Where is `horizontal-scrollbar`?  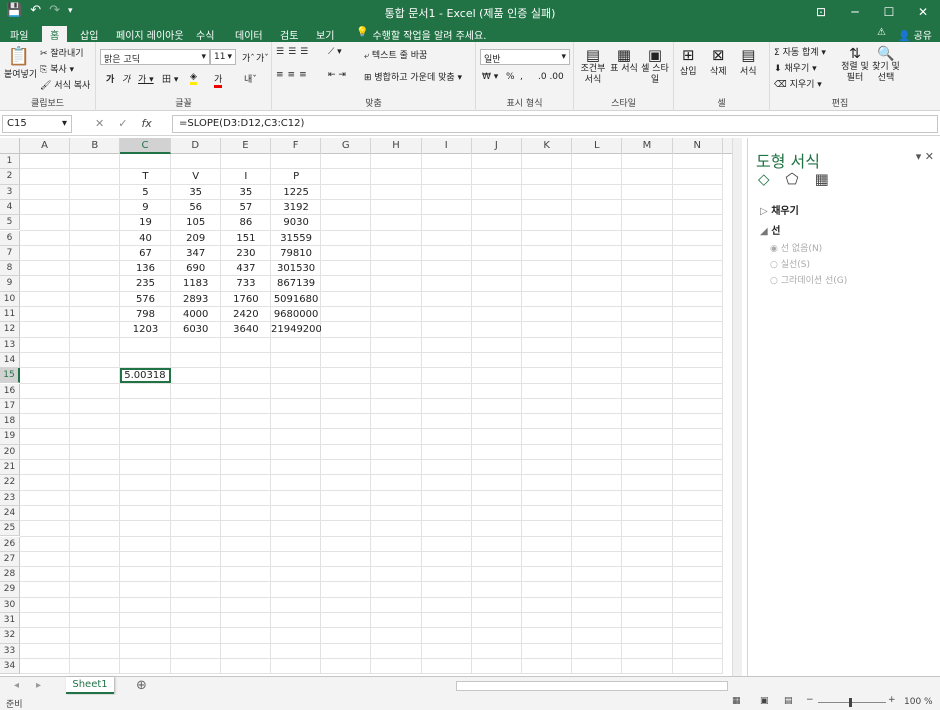 horizontal-scrollbar is located at coordinates (592, 686).